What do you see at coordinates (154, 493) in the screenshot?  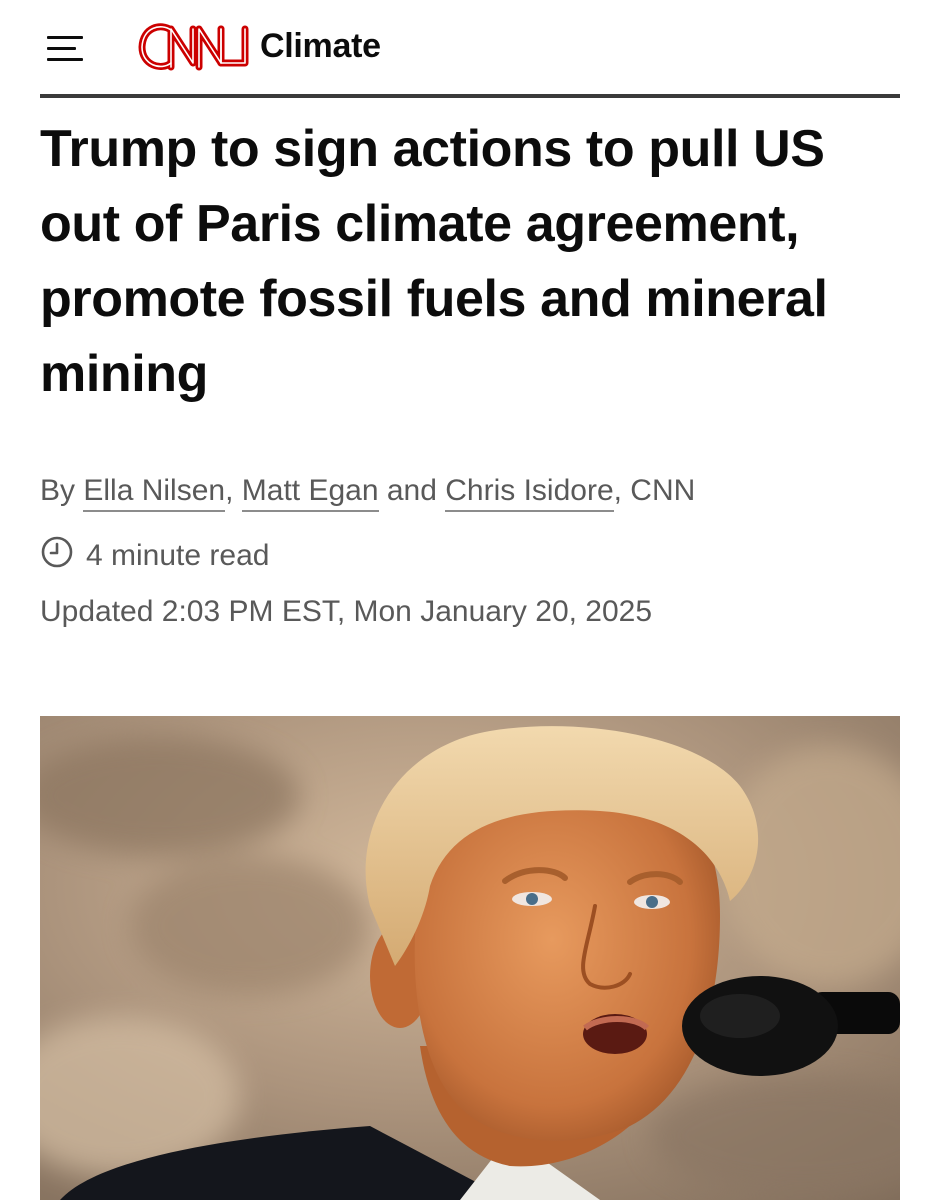 I see `author-link-ella-nilsen: Ella Nilsen` at bounding box center [154, 493].